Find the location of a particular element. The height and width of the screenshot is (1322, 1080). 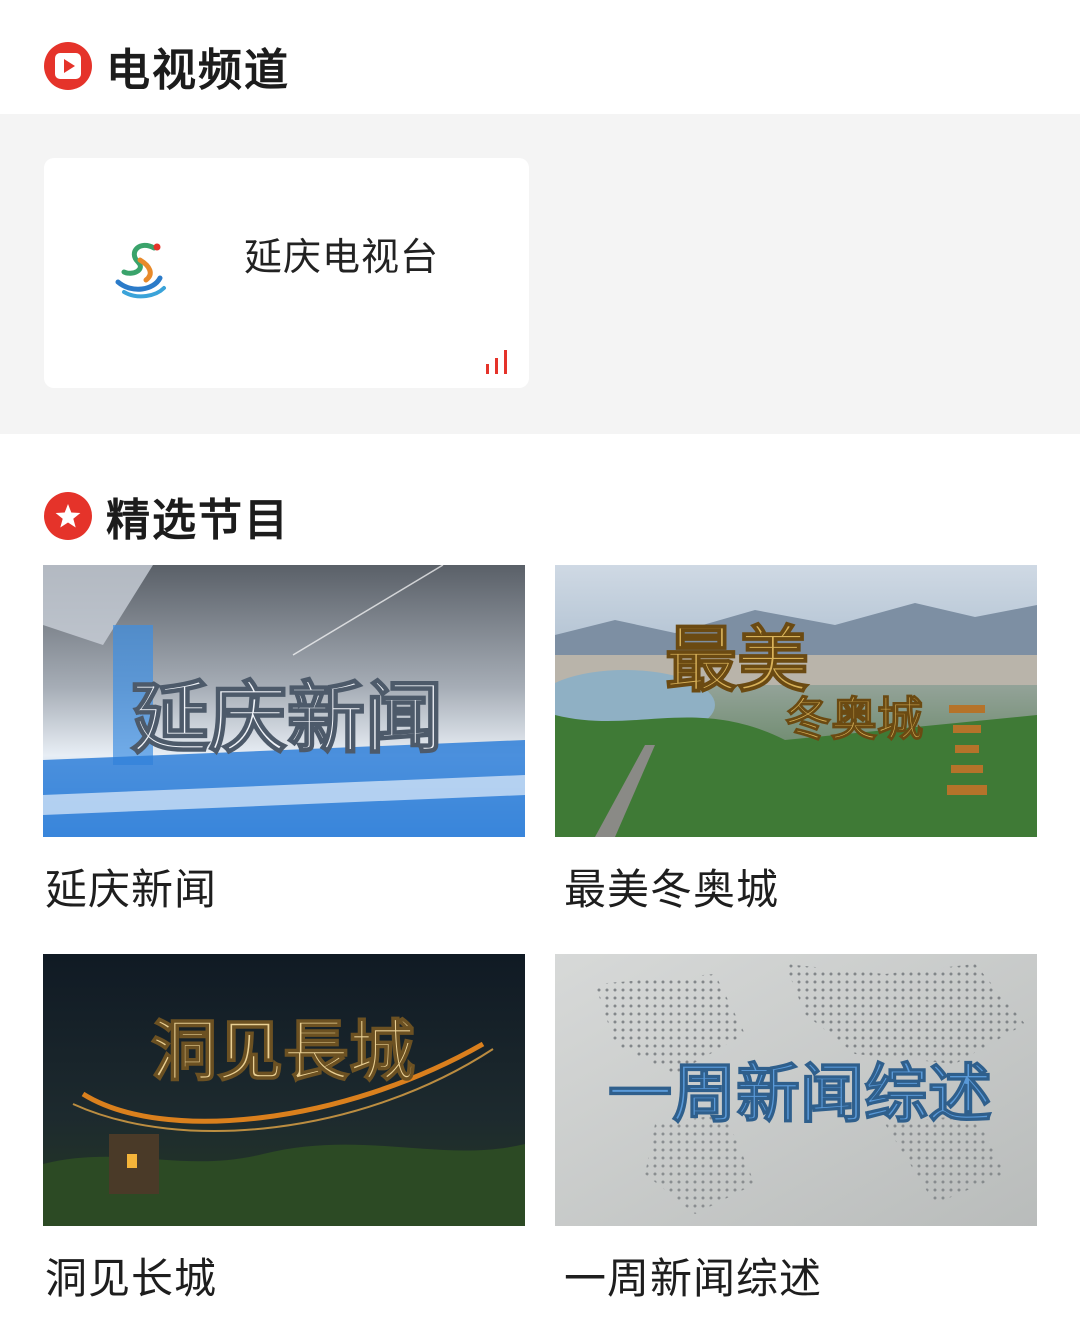

program-caption-weekly-news-review: 一周新闻综述 is located at coordinates (693, 1275).